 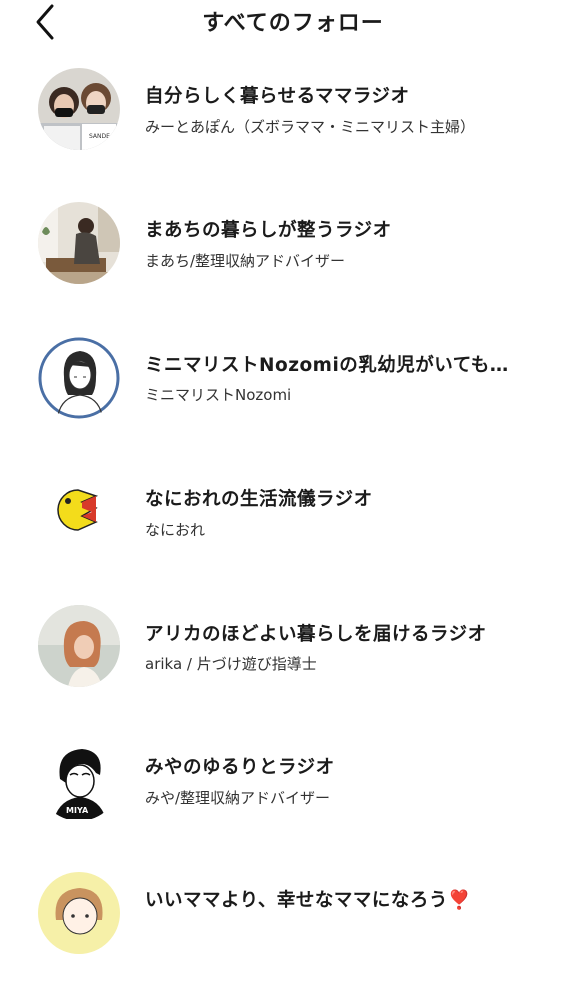 What do you see at coordinates (277, 96) in the screenshot?
I see `channel-name: 自分らしく暮らせるママラジオ` at bounding box center [277, 96].